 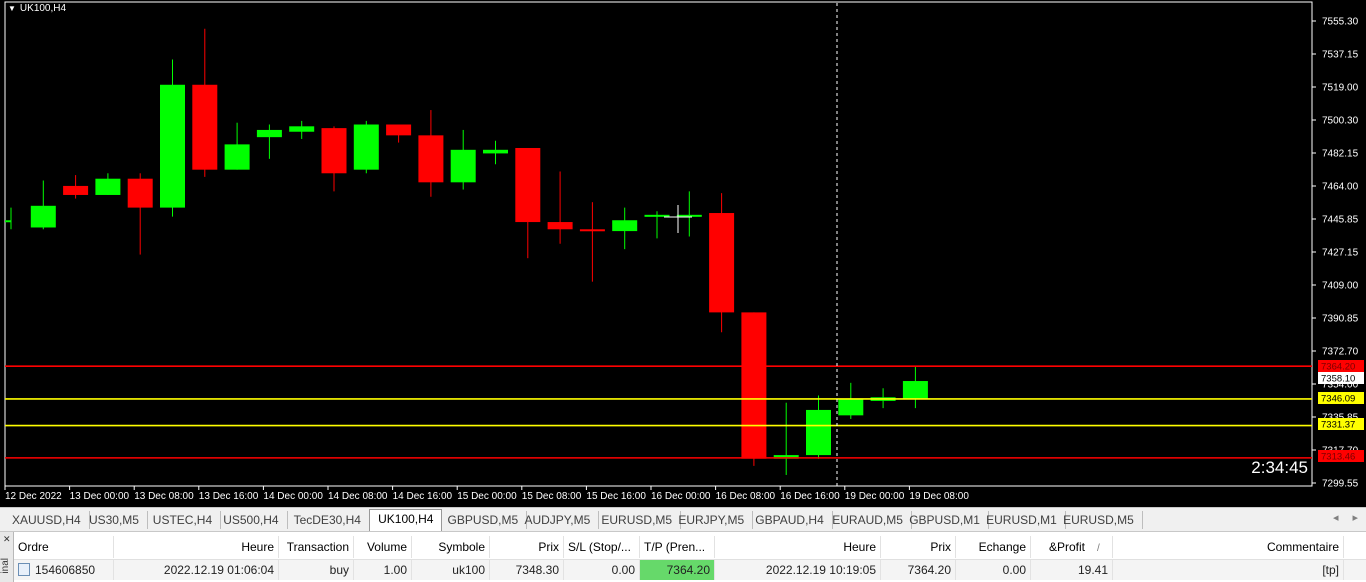 What do you see at coordinates (527, 547) in the screenshot?
I see `col-header-prix: Prix` at bounding box center [527, 547].